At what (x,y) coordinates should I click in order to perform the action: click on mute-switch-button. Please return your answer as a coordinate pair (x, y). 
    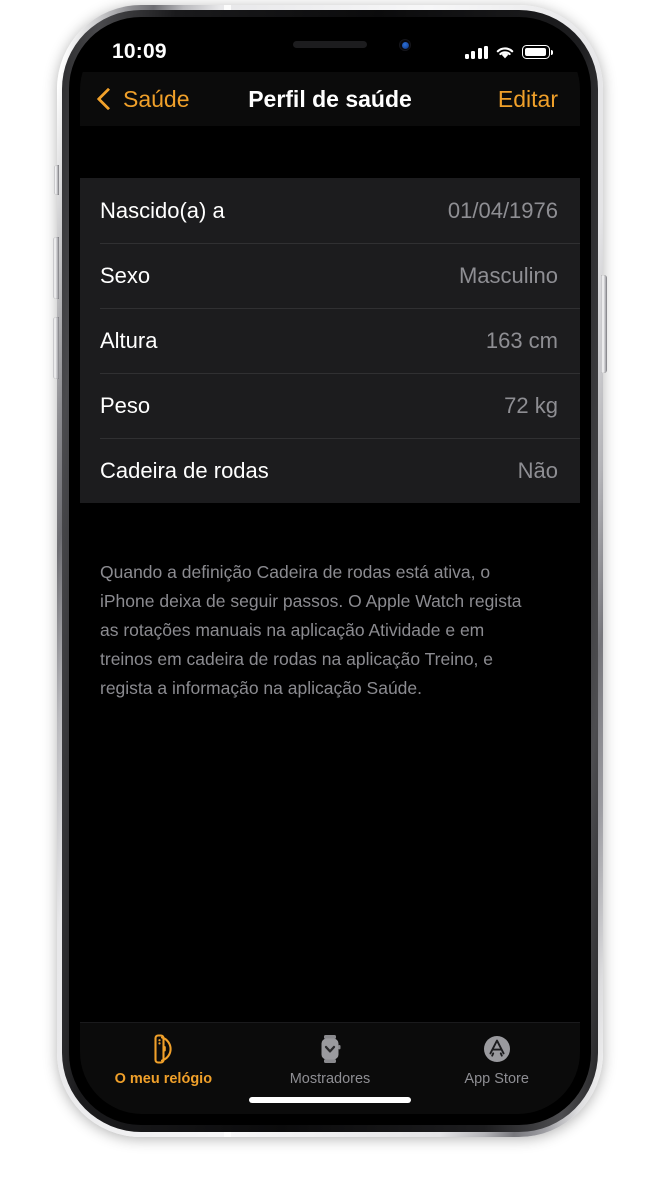
    Looking at the image, I should click on (56, 180).